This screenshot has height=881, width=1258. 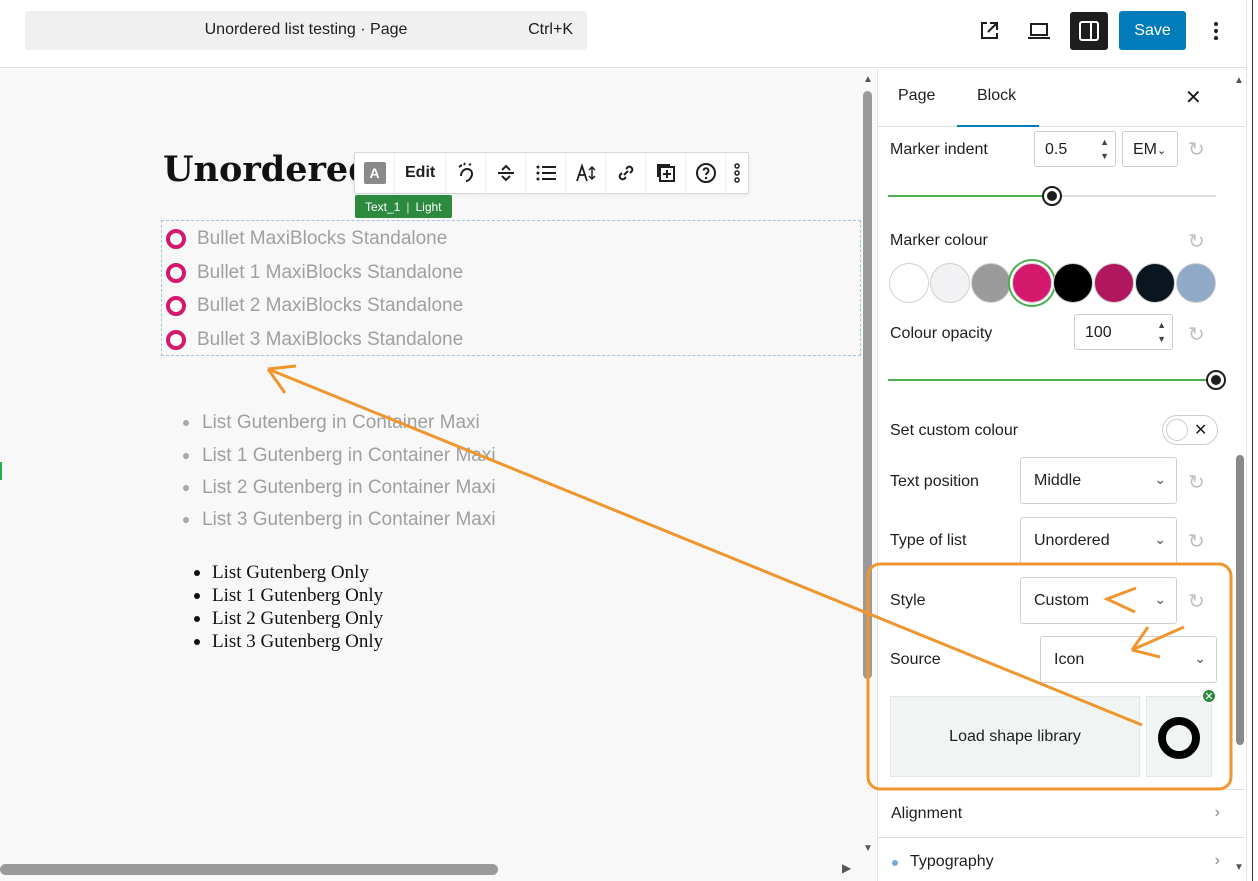 I want to click on marker-indent-unit-select: EM⌄, so click(x=1150, y=149).